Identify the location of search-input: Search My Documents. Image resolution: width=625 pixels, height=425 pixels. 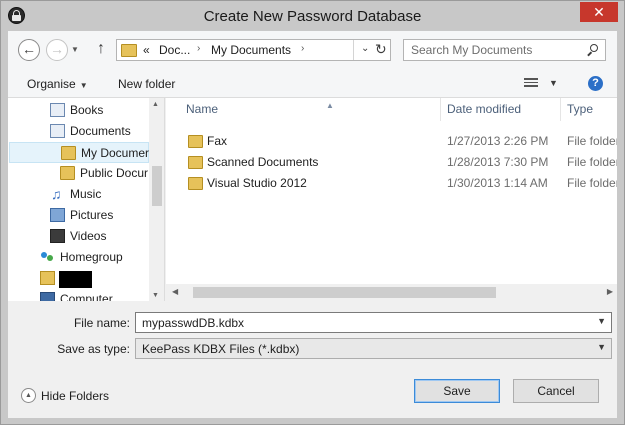
(471, 50).